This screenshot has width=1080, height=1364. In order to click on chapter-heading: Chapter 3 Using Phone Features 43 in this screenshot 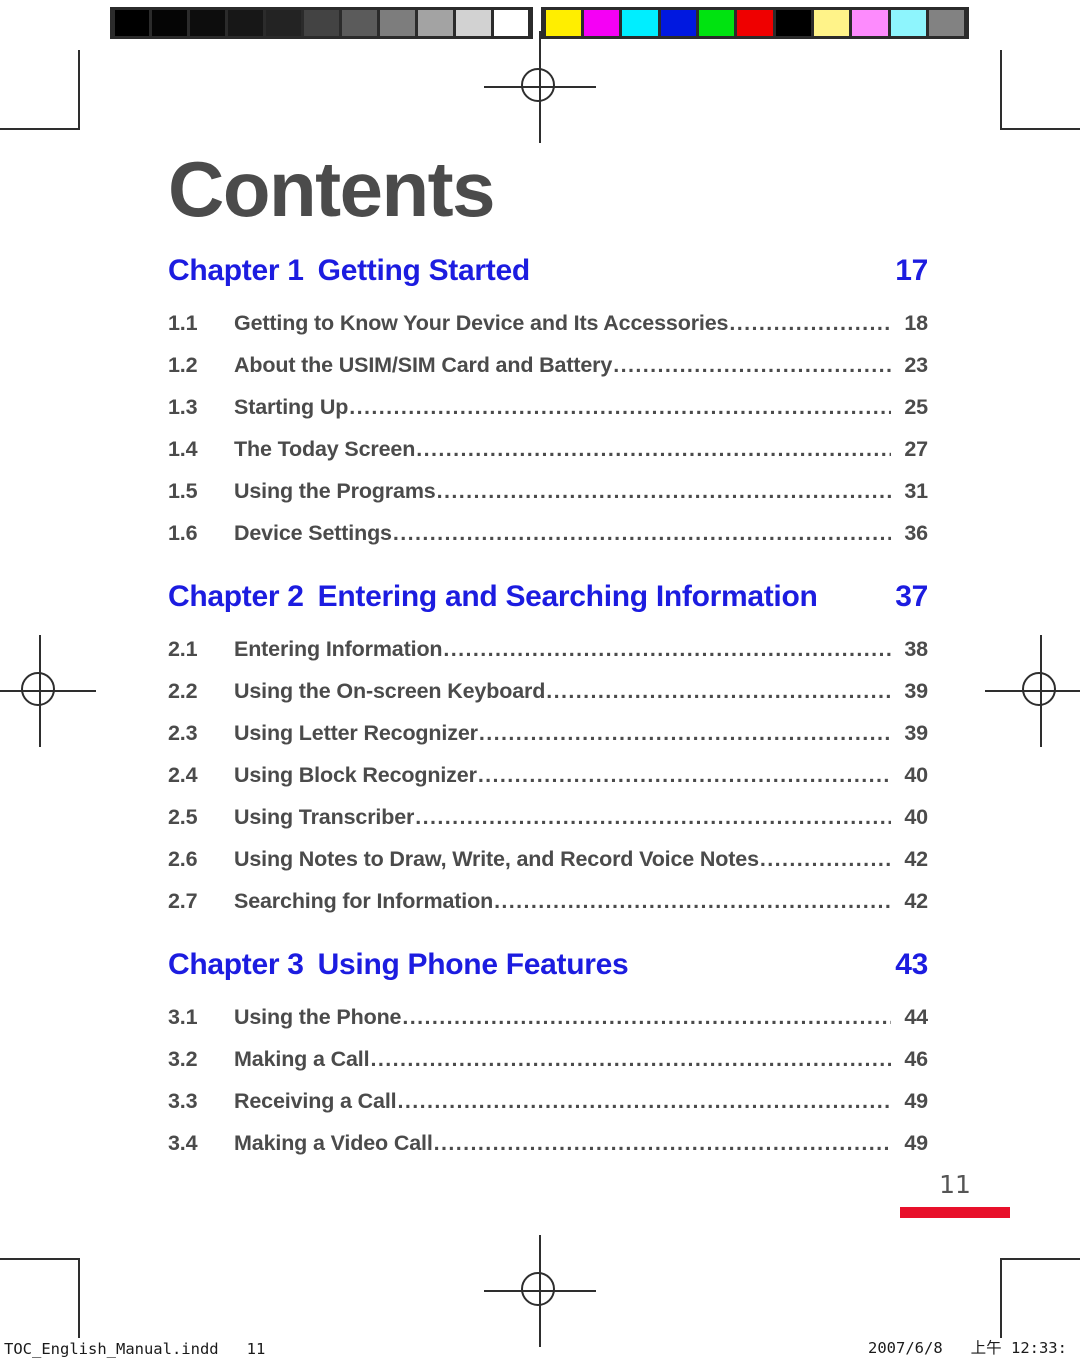, I will do `click(548, 965)`.